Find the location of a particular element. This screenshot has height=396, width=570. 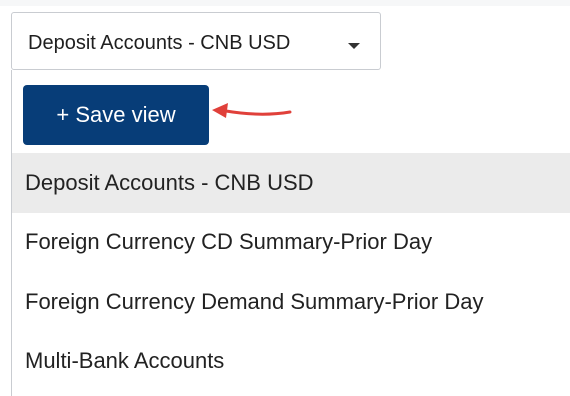

option-foreign-currency-cd-summary: Foreign Currency CD Summary-Prior Day is located at coordinates (291, 242).